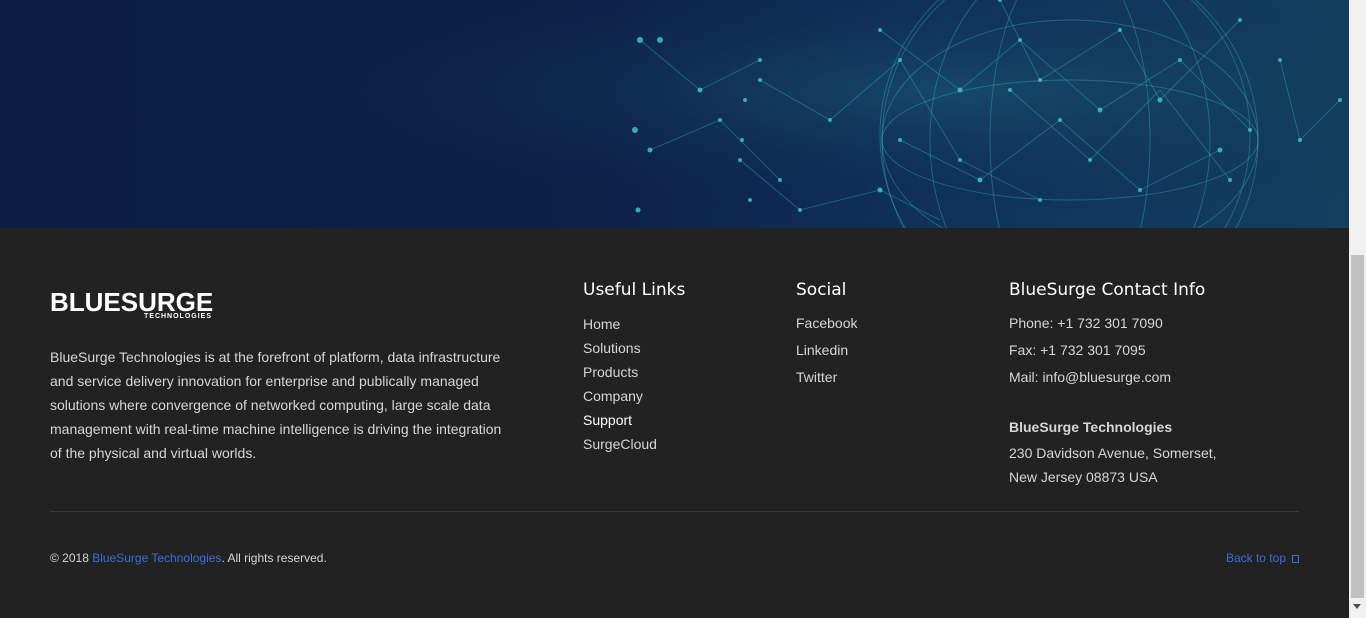 The width and height of the screenshot is (1366, 618). What do you see at coordinates (620, 444) in the screenshot?
I see `link-surgecloud: SurgeCloud` at bounding box center [620, 444].